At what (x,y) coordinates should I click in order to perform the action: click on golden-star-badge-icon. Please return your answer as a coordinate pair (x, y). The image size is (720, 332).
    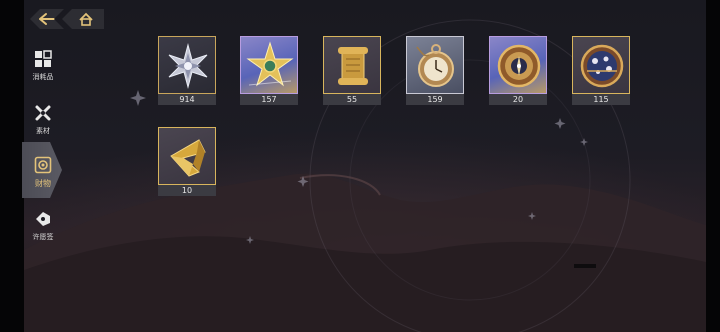
    Looking at the image, I should click on (270, 64).